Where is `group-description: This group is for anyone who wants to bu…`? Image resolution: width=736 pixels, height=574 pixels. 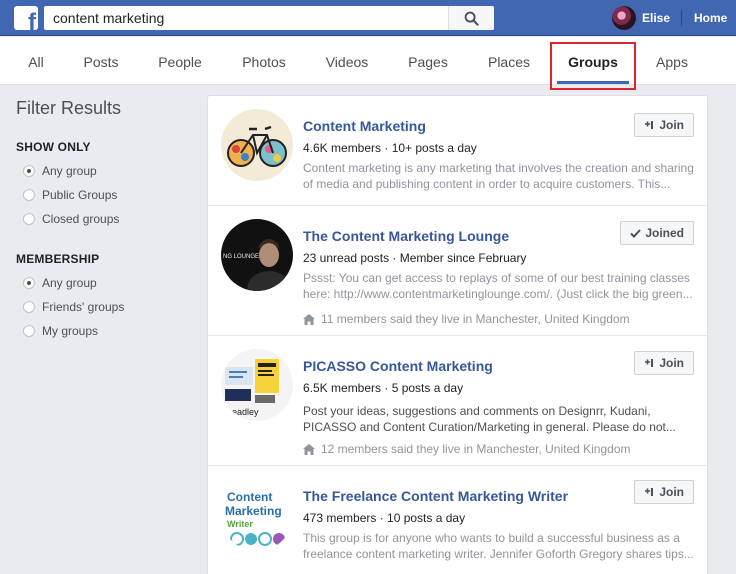
group-description: This group is for anyone who wants to bu… is located at coordinates (499, 546).